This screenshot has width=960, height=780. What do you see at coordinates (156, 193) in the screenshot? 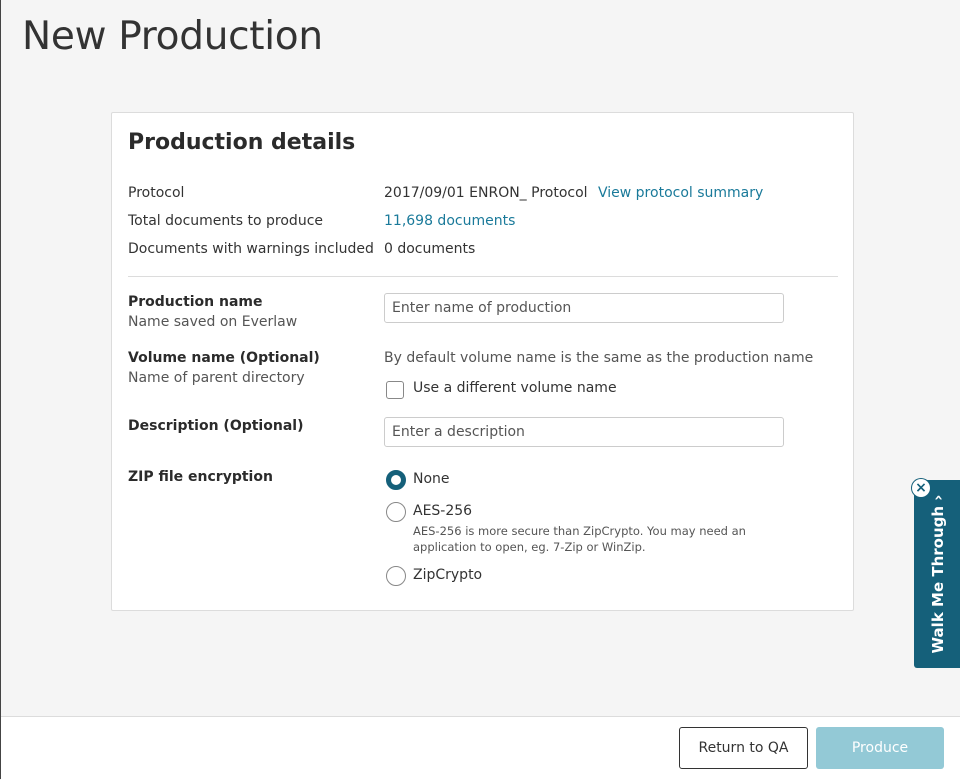
I see `protocol-label: Protocol` at bounding box center [156, 193].